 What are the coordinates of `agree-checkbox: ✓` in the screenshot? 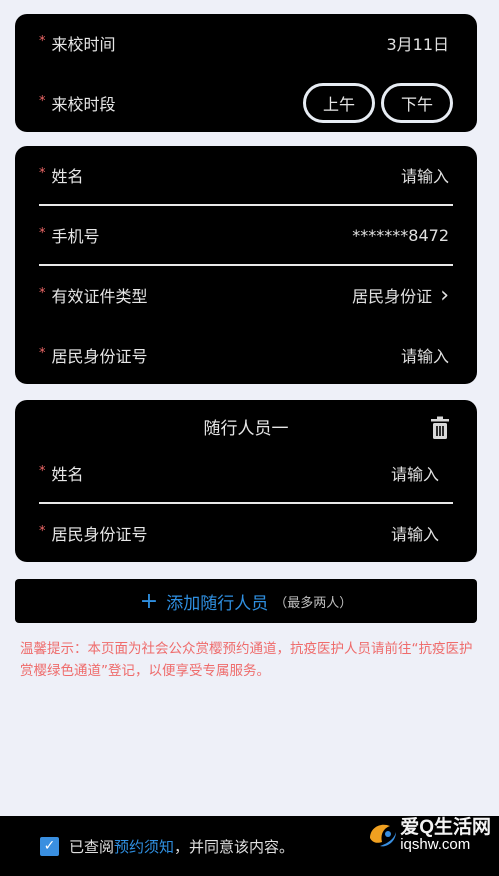 It's located at (49, 846).